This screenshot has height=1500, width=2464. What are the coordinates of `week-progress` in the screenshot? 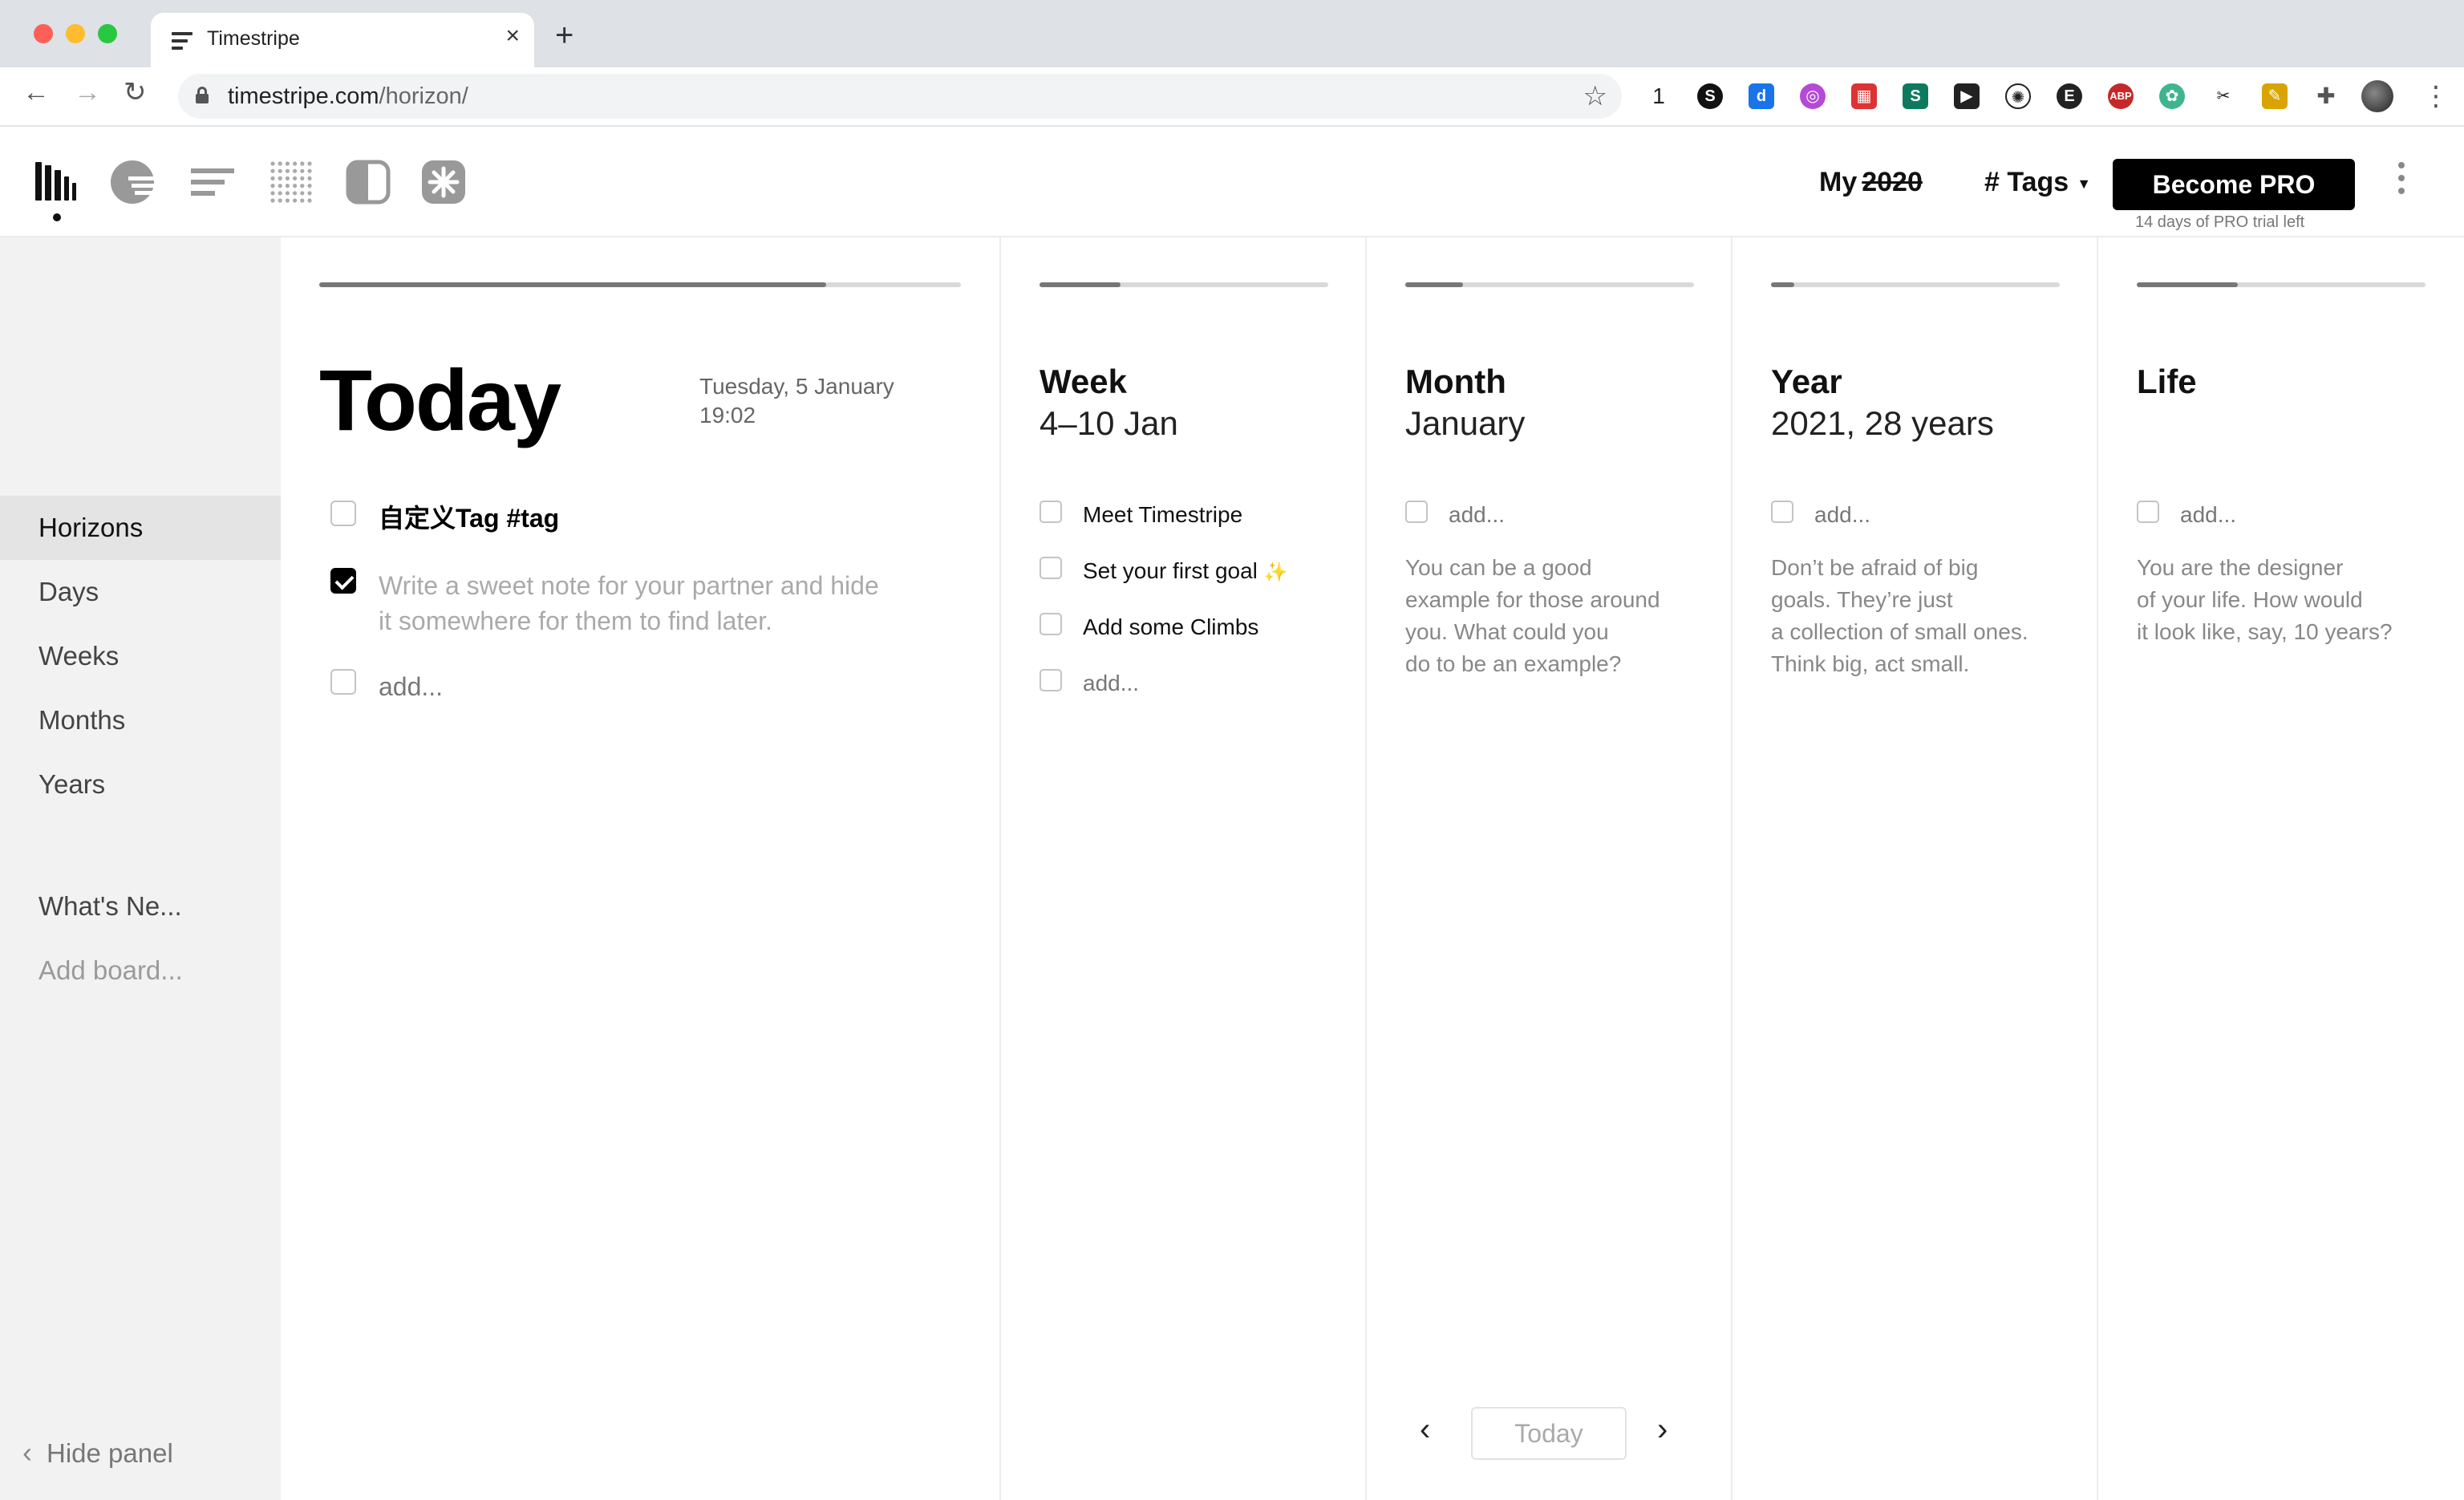 It's located at (1184, 284).